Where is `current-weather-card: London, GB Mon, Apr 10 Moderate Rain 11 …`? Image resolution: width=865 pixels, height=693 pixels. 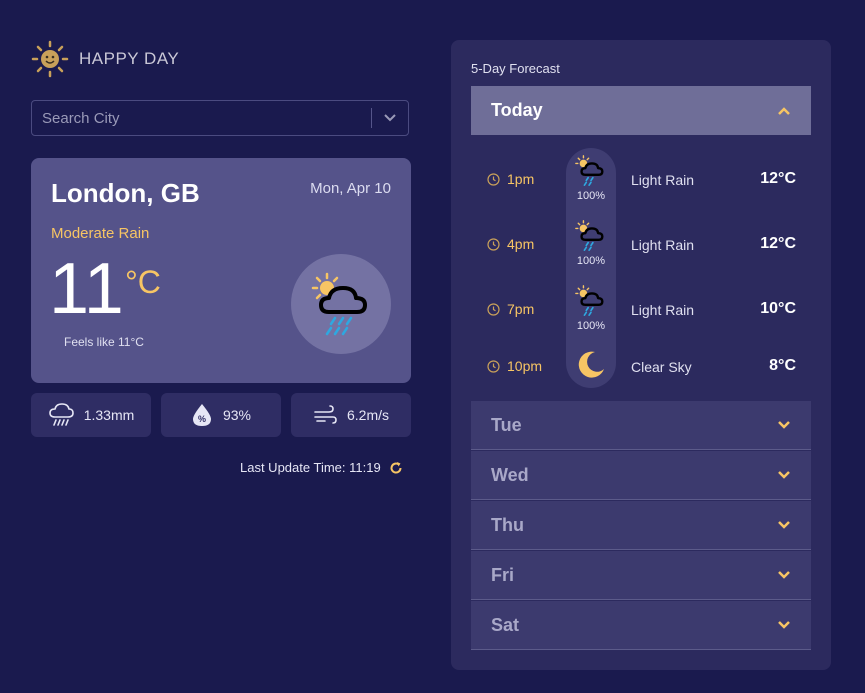
current-weather-card: London, GB Mon, Apr 10 Moderate Rain 11 … is located at coordinates (221, 270).